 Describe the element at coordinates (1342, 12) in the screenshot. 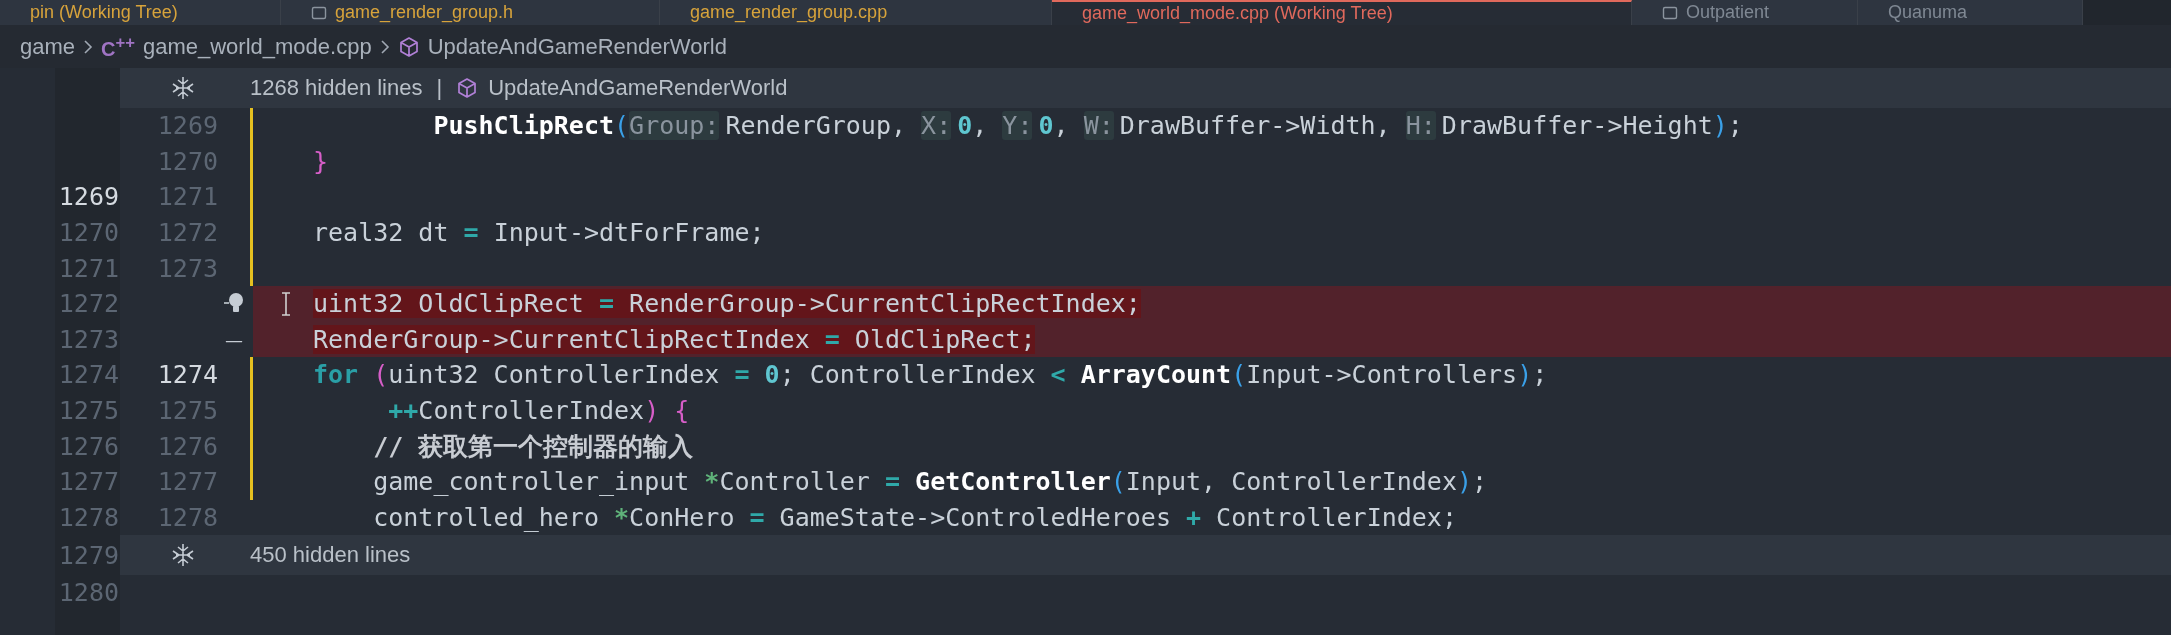

I see `editor-tab: game_world_mode.cpp (Working Tree)` at that location.